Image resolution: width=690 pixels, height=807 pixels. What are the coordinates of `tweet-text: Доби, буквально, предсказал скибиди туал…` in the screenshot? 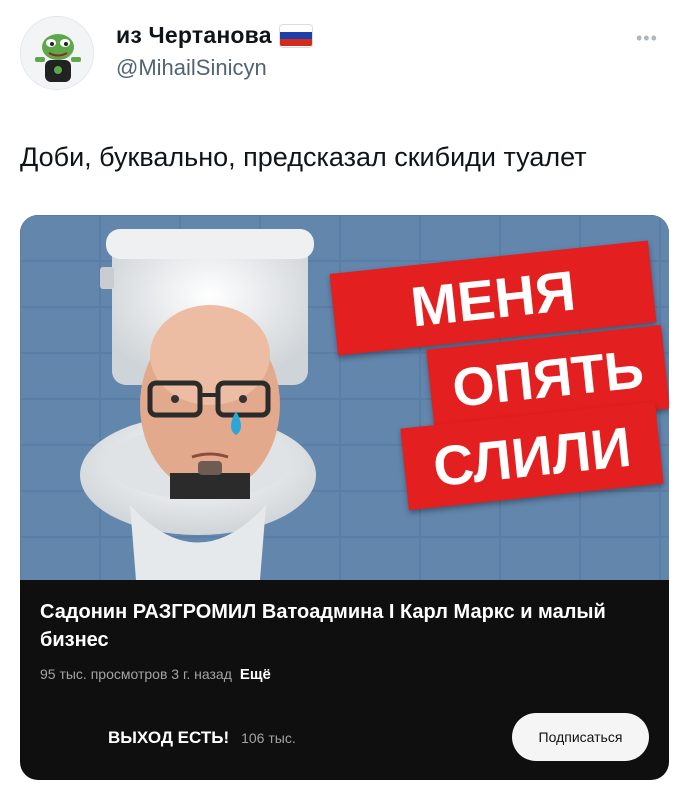 It's located at (303, 157).